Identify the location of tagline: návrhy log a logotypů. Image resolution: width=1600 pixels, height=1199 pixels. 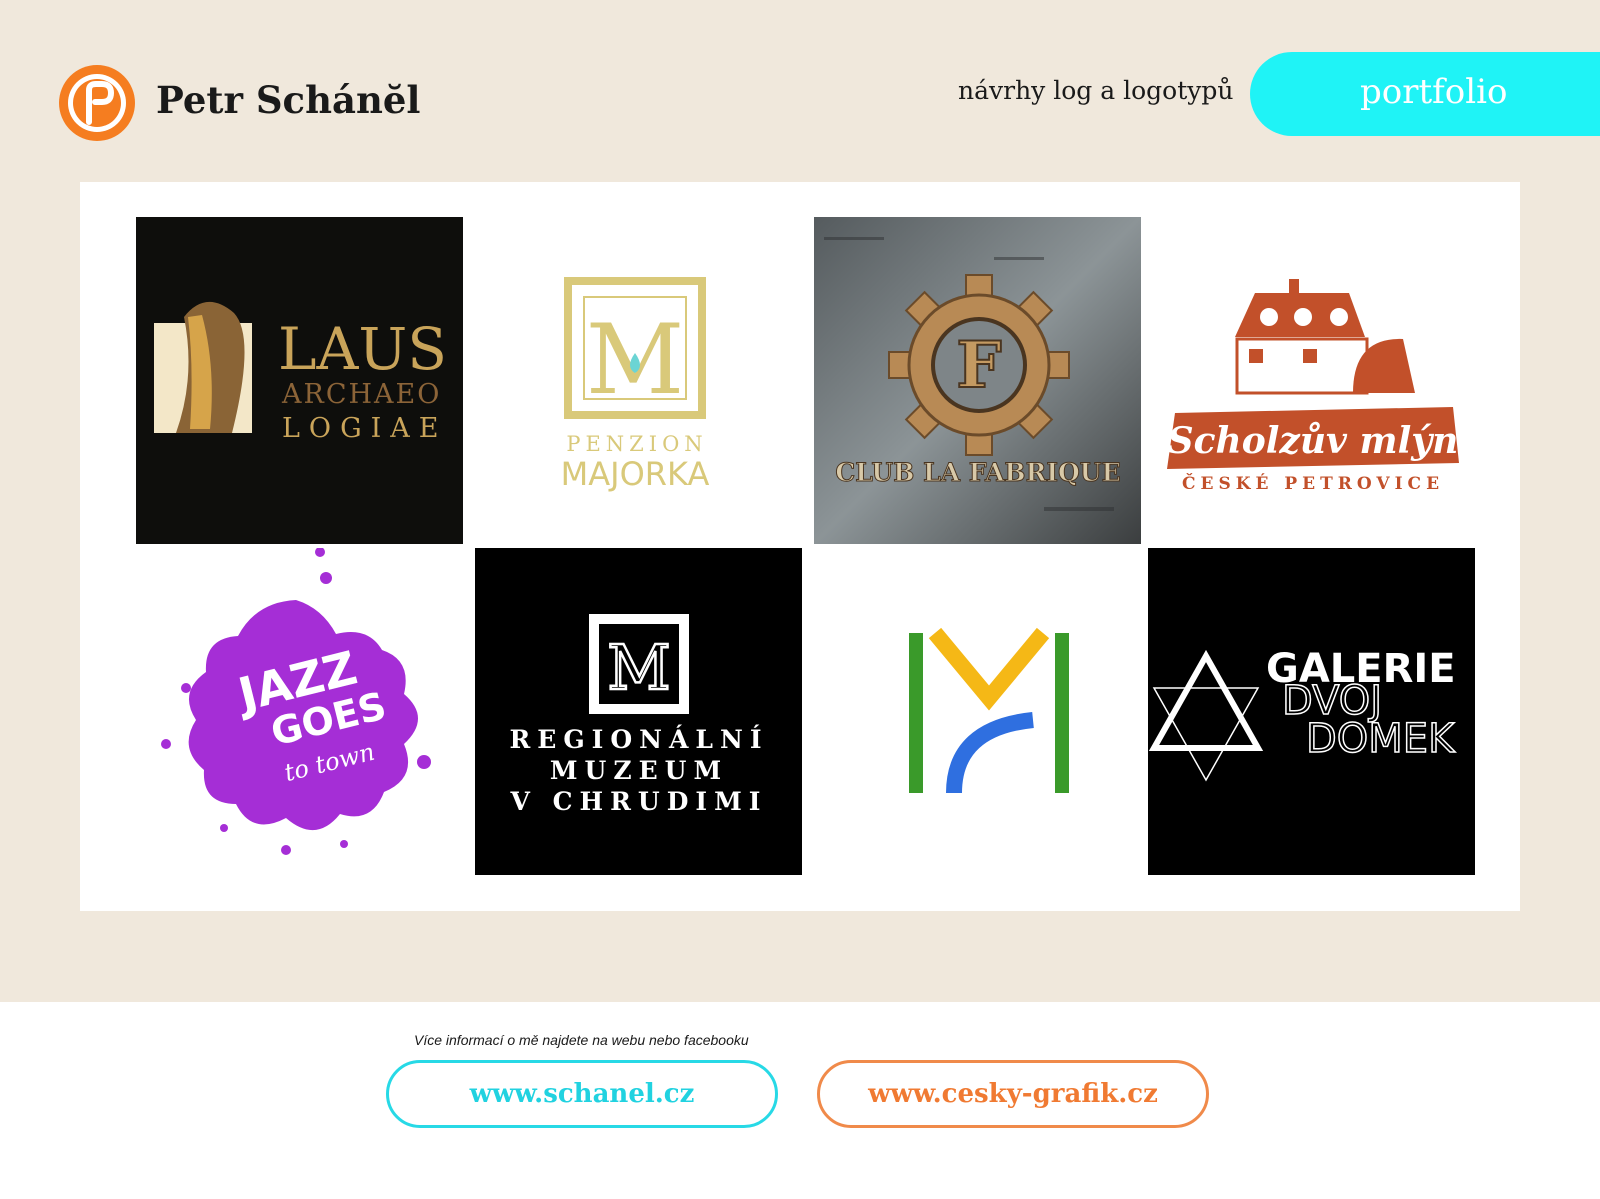
(1096, 90).